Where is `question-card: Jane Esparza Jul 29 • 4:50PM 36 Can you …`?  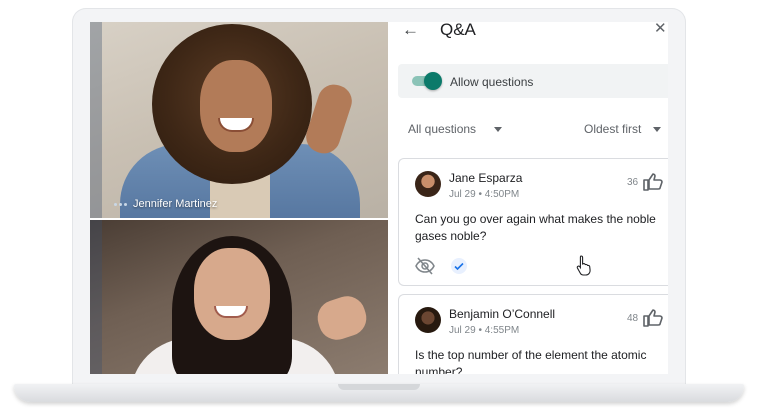
question-card: Jane Esparza Jul 29 • 4:50PM 36 Can you … is located at coordinates (533, 222).